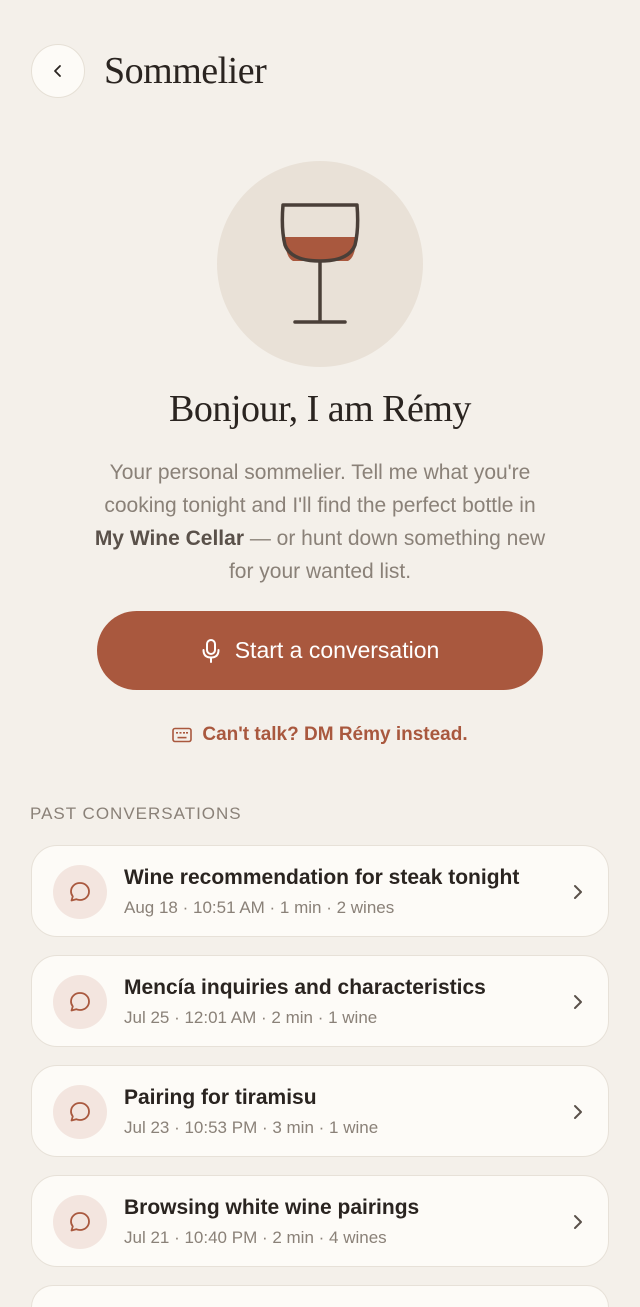 The width and height of the screenshot is (640, 1307). What do you see at coordinates (320, 1296) in the screenshot?
I see `conversation-item-partial` at bounding box center [320, 1296].